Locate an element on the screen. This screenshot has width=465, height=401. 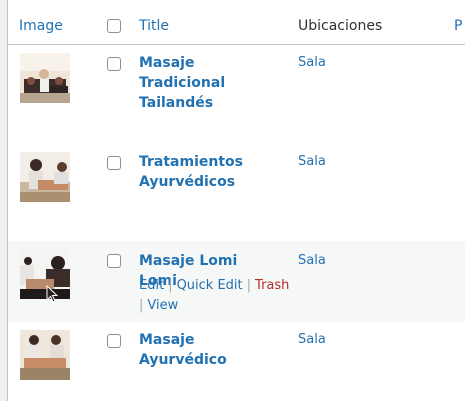
table-header: Image Title Ubicaciones P is located at coordinates (236, 22).